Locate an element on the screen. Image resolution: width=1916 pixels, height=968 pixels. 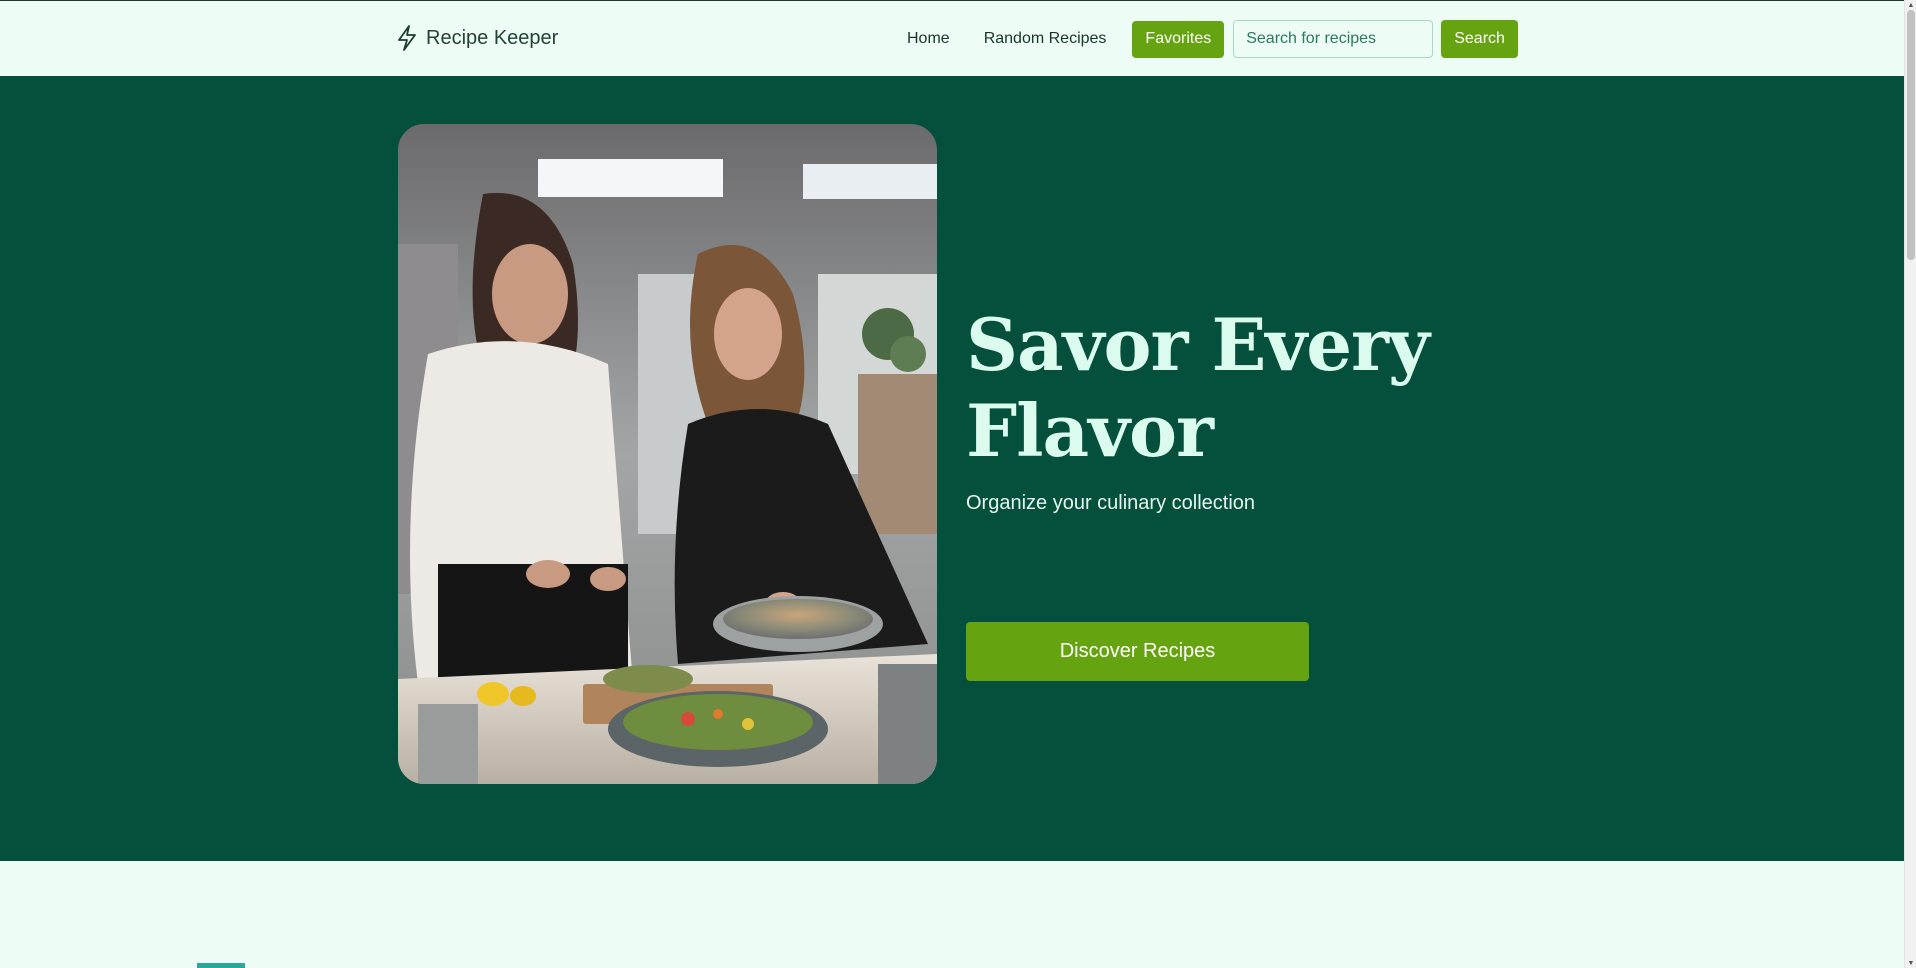
scroll-down-arrow-icon: ▼ is located at coordinates (1910, 963).